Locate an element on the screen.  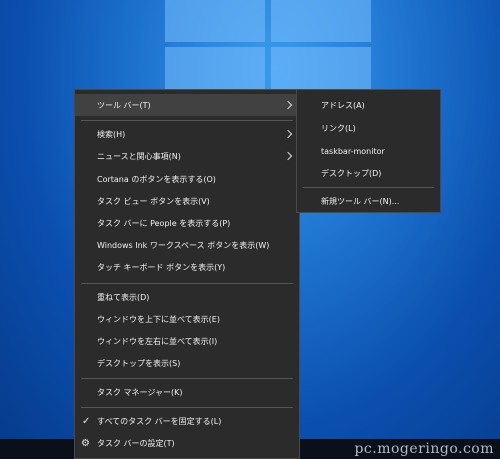
menu-item-label: タスク バーの設定(T) is located at coordinates (136, 443).